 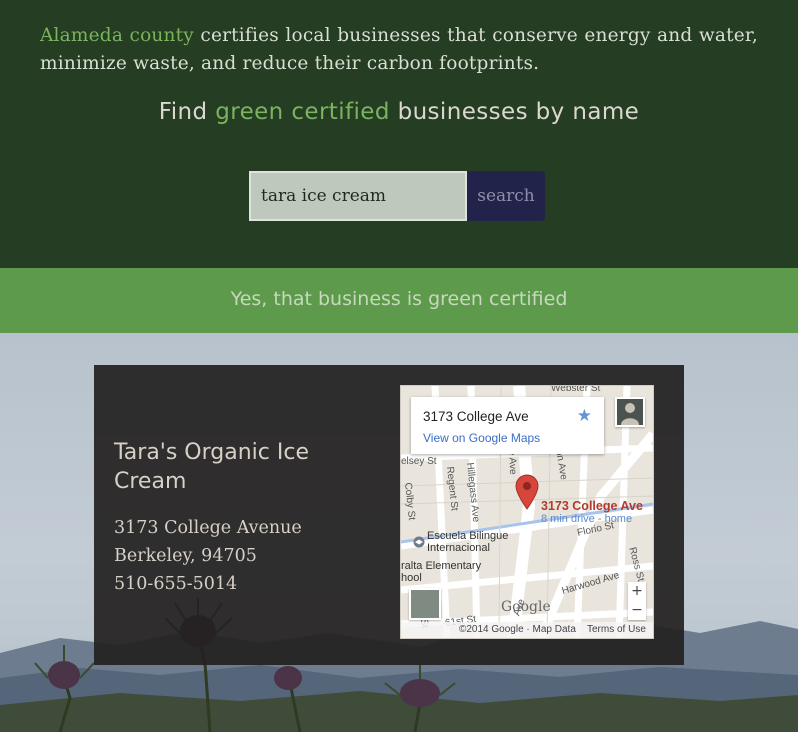 I want to click on map-copyright: ©2014 Google · Map Data, so click(x=517, y=629).